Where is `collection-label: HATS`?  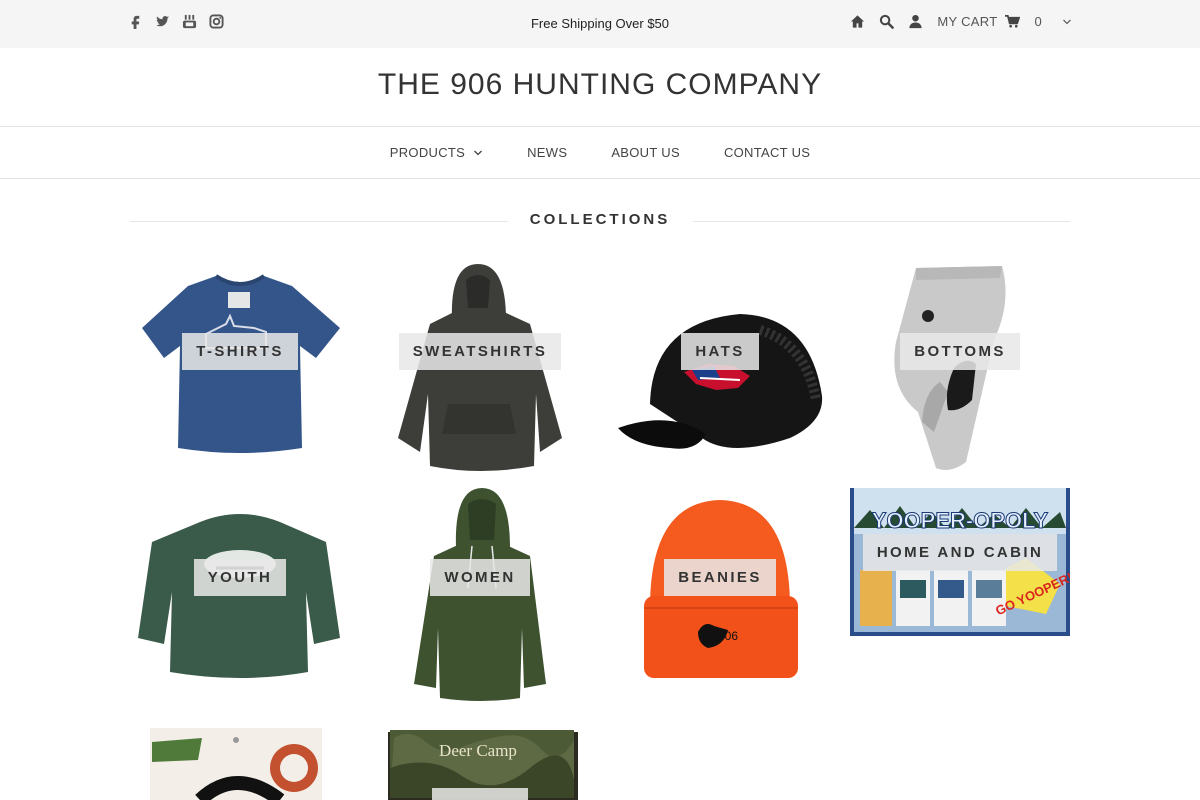
collection-label: HATS is located at coordinates (720, 351).